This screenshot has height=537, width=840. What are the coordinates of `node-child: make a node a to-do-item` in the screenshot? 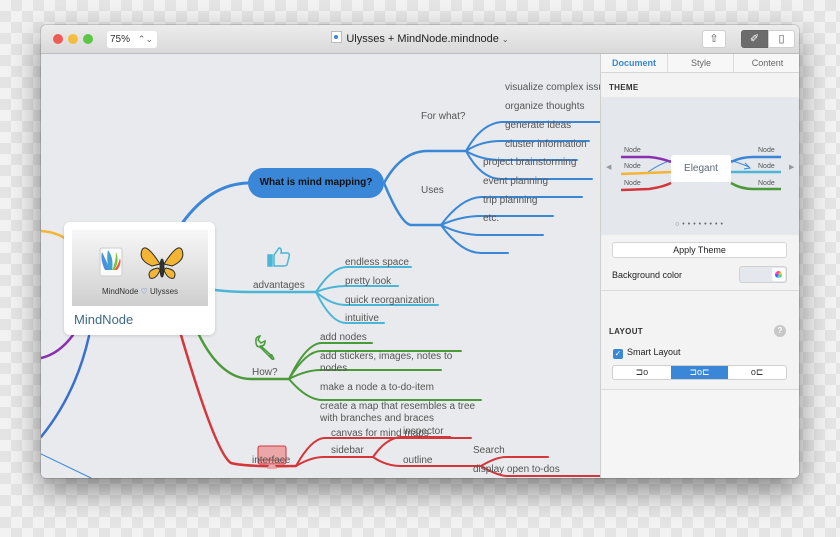 It's located at (377, 387).